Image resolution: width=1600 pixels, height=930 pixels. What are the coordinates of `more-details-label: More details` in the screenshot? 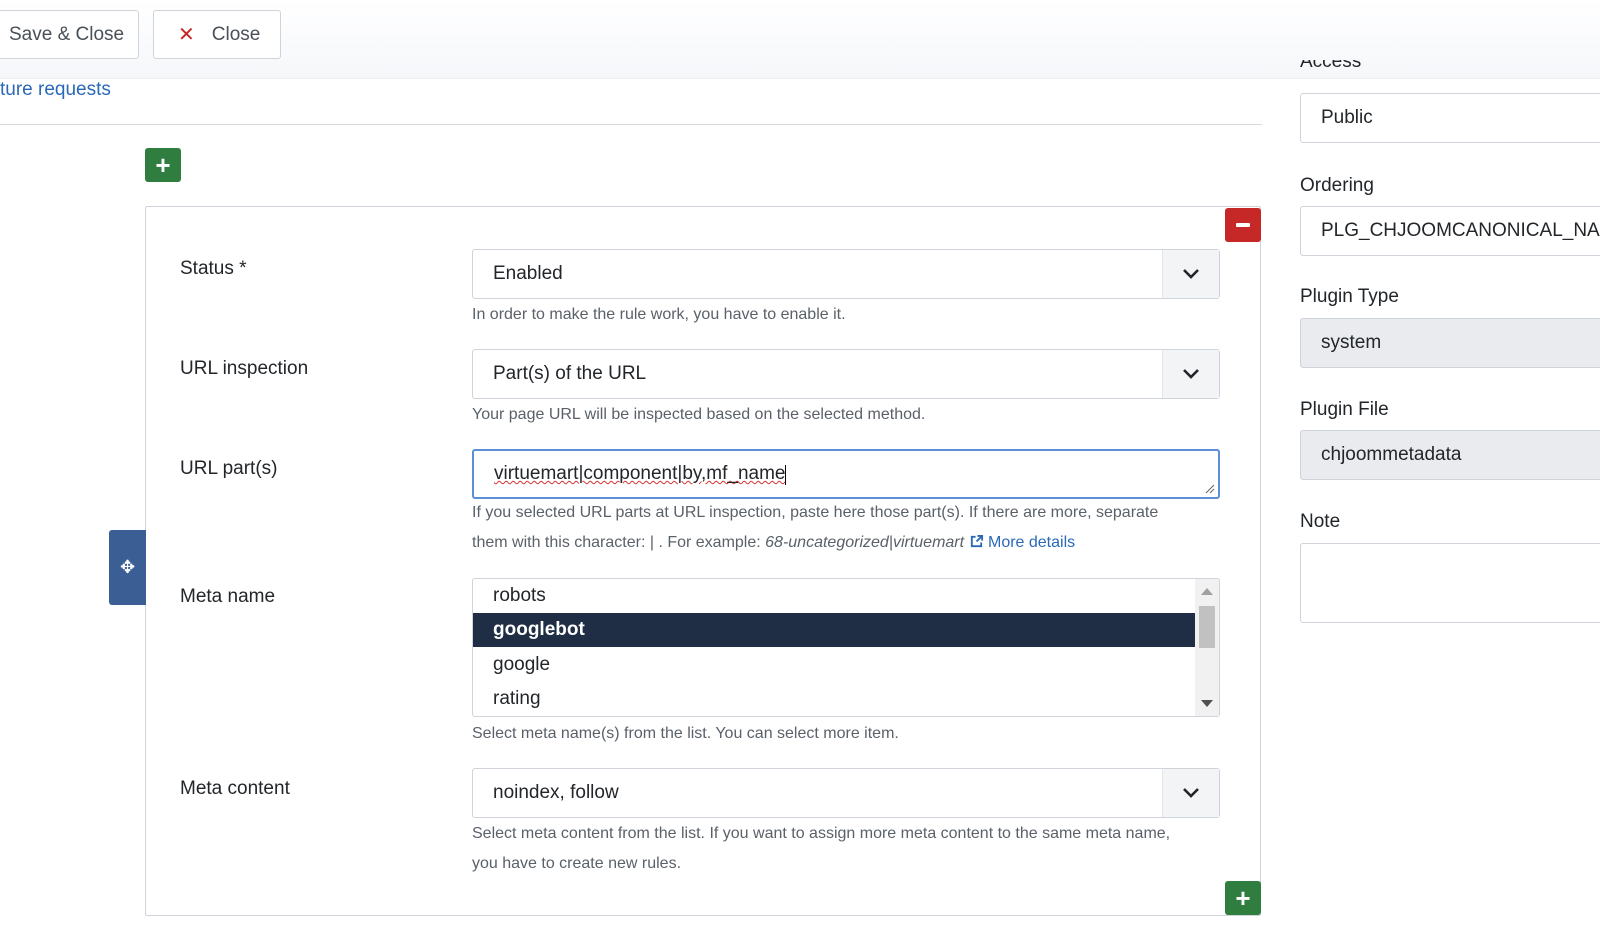 It's located at (1031, 542).